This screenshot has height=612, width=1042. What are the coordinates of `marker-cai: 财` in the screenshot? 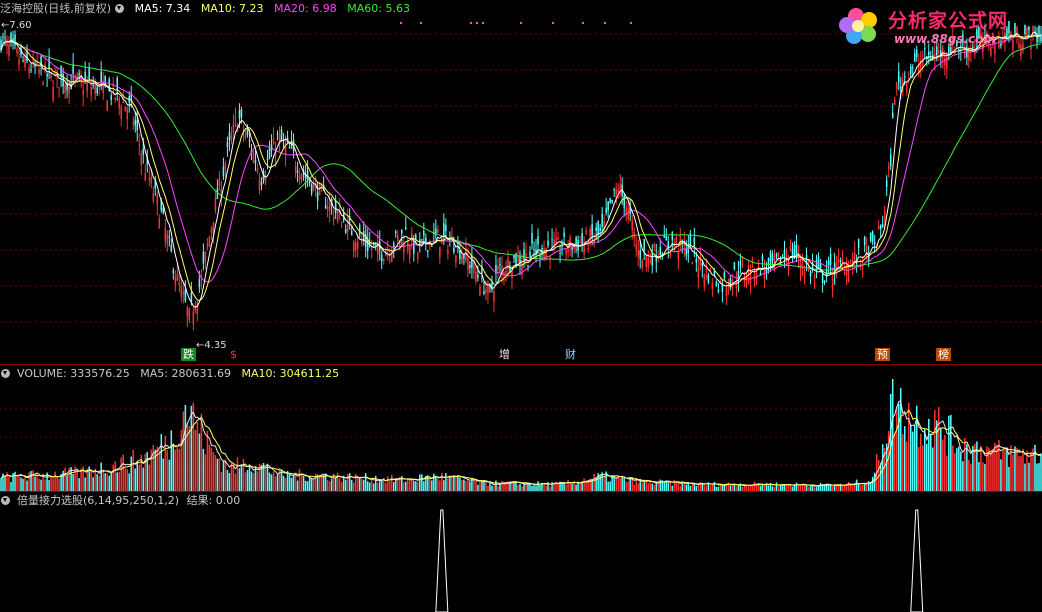 It's located at (570, 354).